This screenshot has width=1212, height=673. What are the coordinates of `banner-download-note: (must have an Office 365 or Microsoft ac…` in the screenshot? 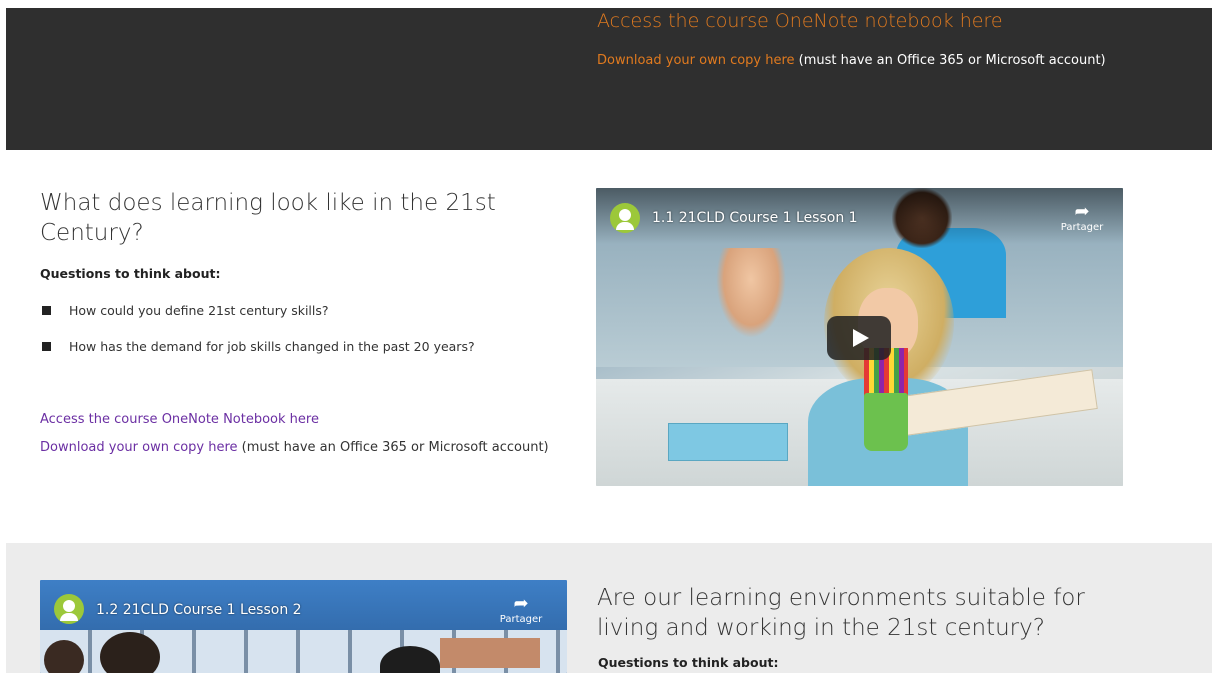 It's located at (950, 60).